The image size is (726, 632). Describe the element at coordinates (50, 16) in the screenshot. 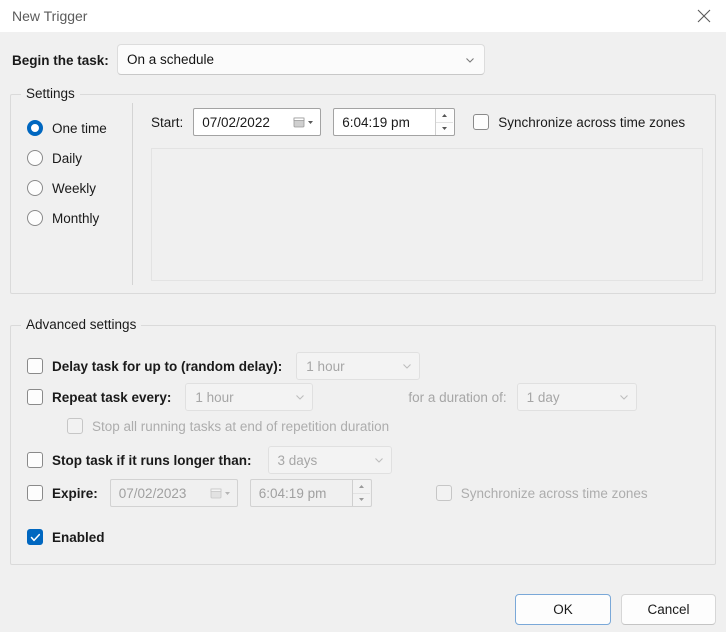

I see `window-title: New Trigger` at that location.